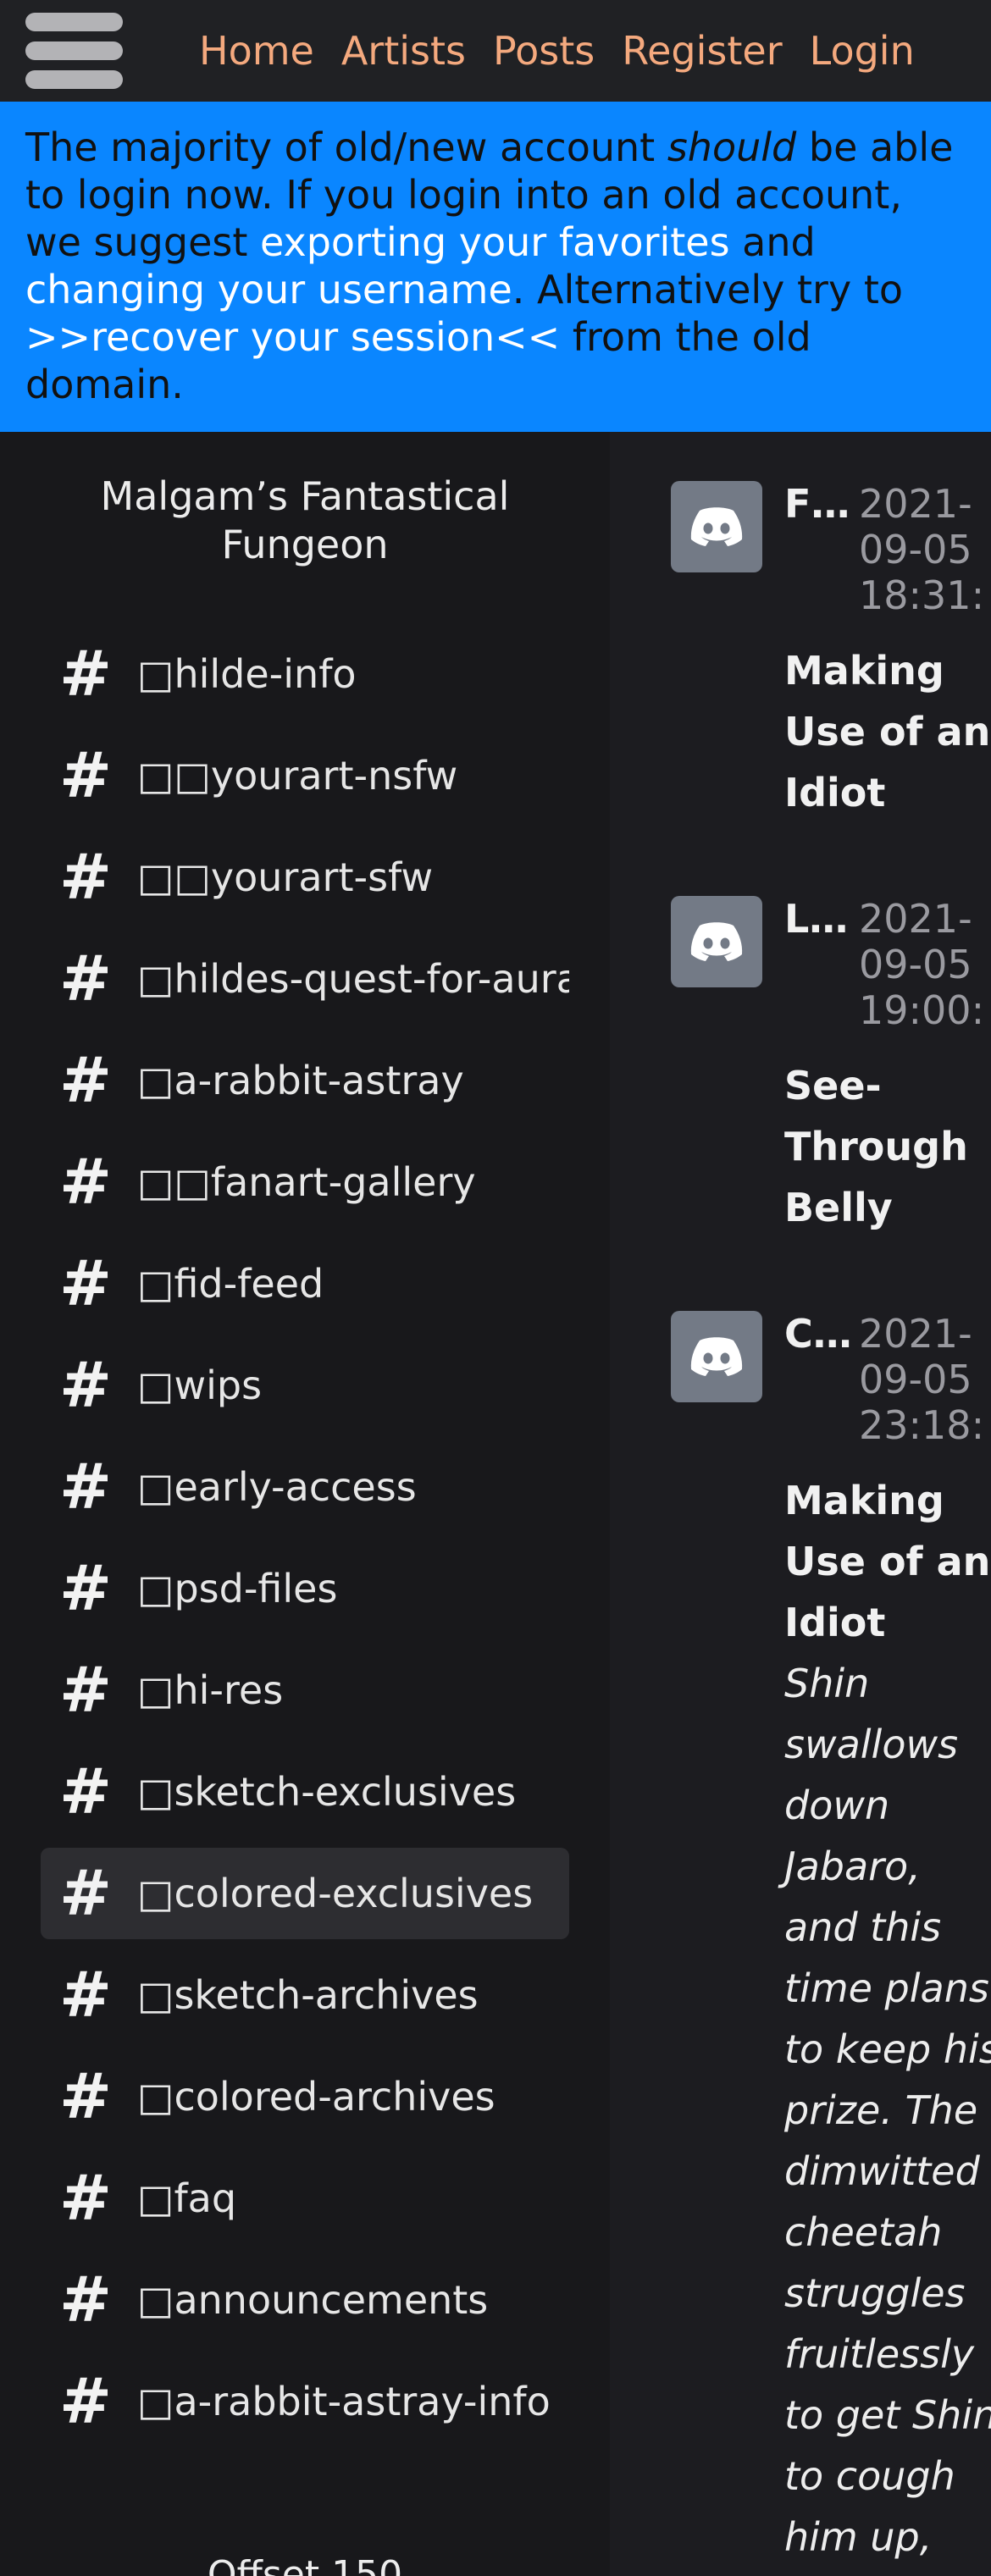 The image size is (991, 2576). What do you see at coordinates (210, 1690) in the screenshot?
I see `channel-name: □hi-res` at bounding box center [210, 1690].